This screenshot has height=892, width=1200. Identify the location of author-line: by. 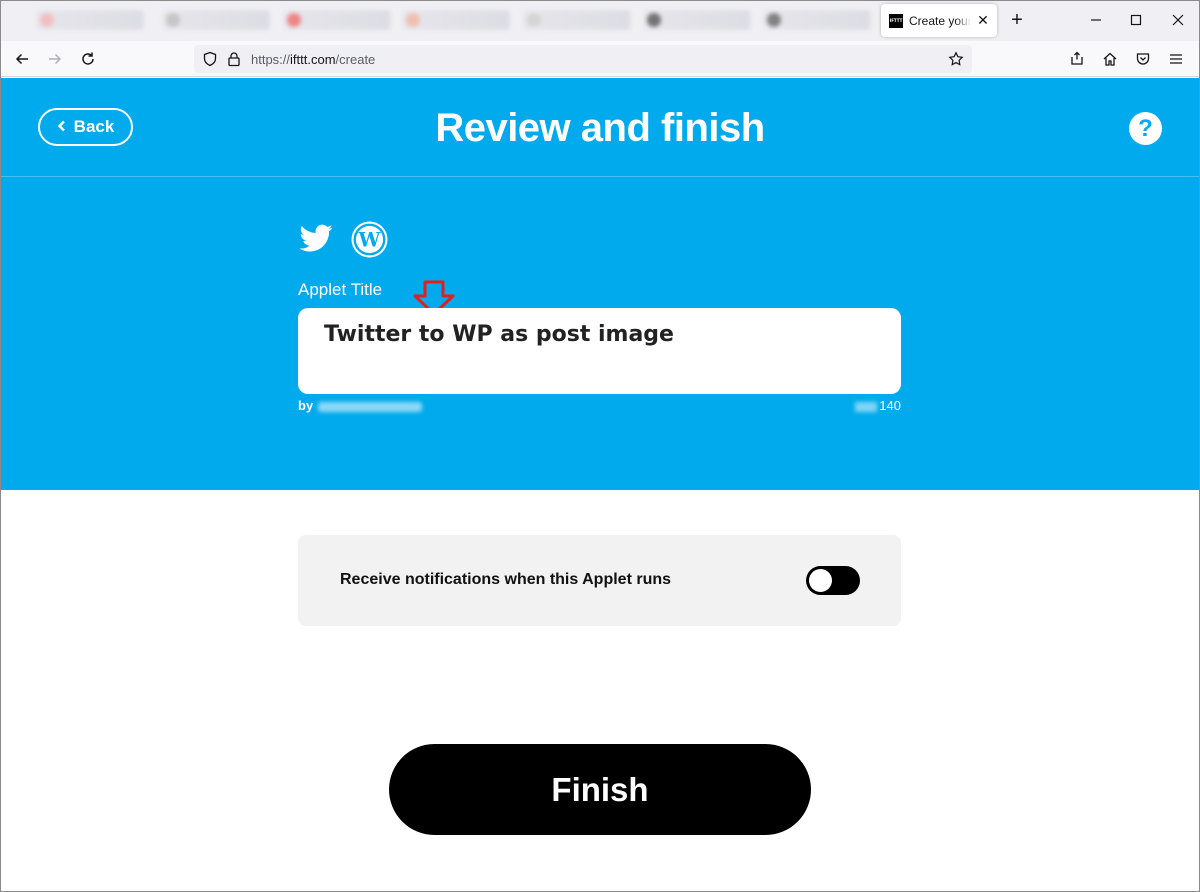
(360, 405).